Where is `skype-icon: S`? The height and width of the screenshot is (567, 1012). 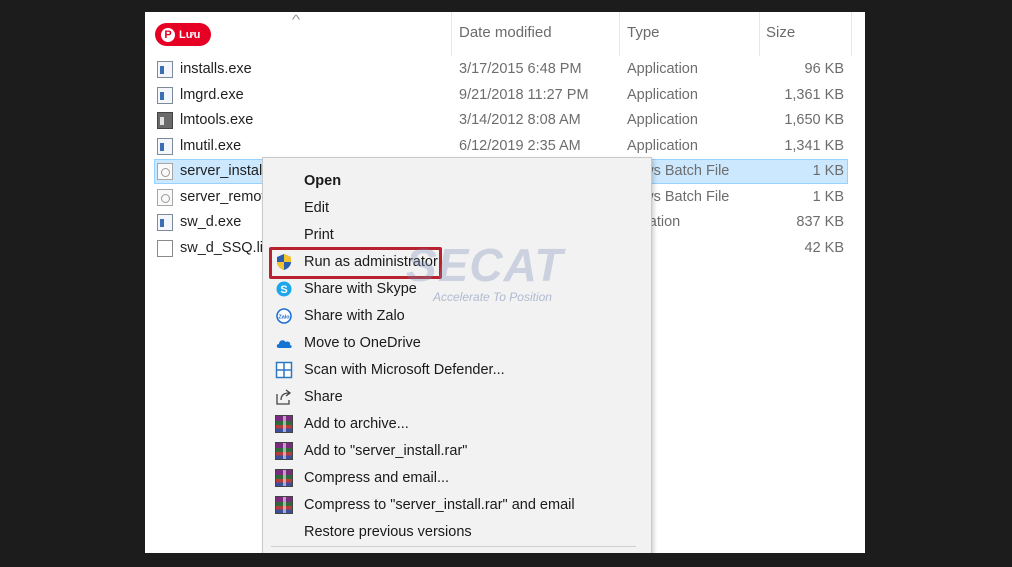 skype-icon: S is located at coordinates (284, 289).